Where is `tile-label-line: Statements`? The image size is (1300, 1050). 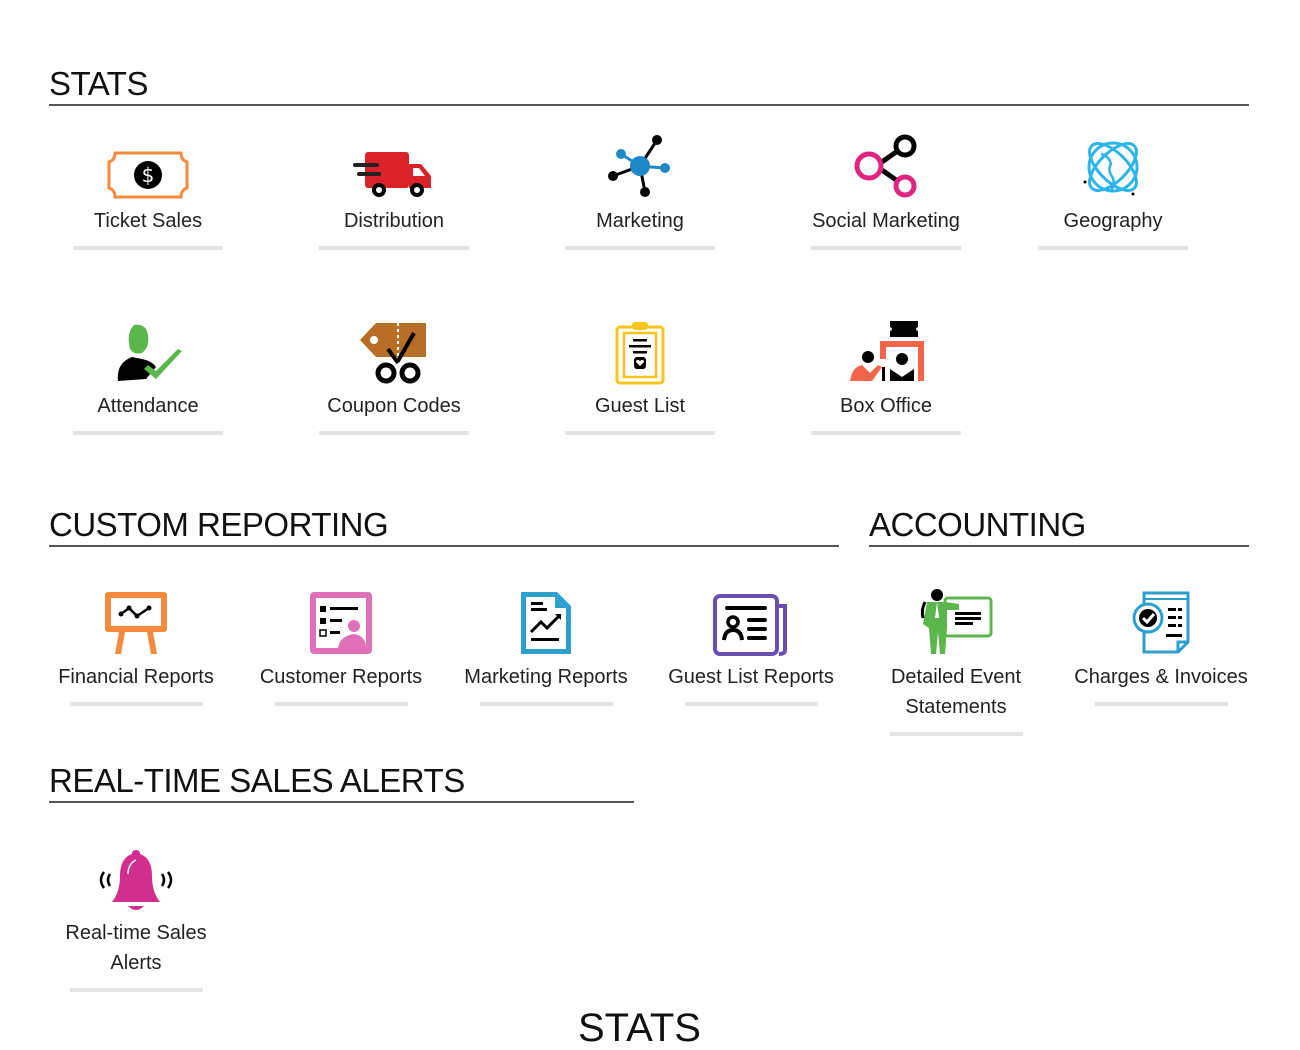
tile-label-line: Statements is located at coordinates (956, 707).